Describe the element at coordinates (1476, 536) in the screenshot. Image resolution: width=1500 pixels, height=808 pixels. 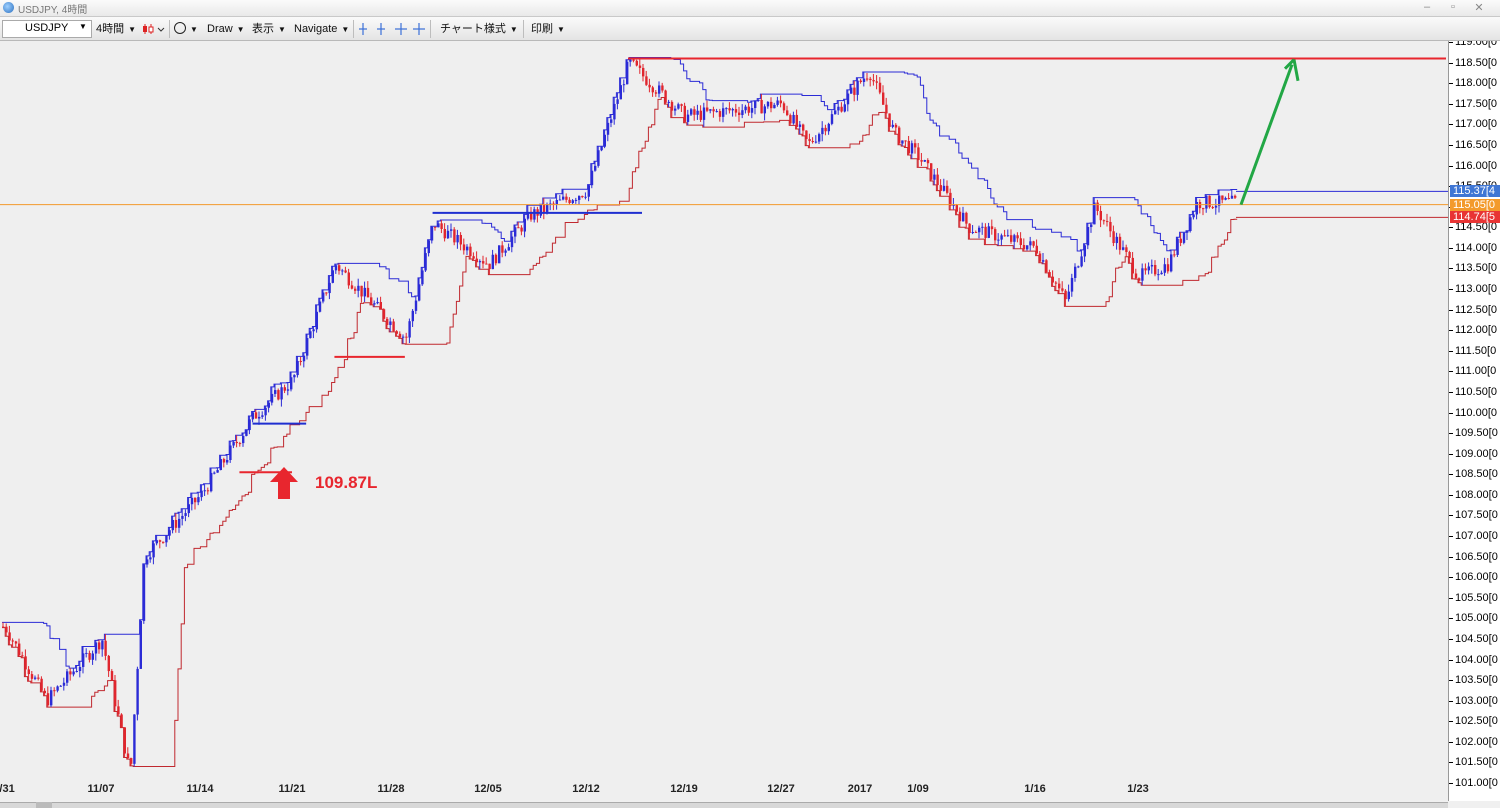
I see `price-tick-label: 107.00[0` at that location.